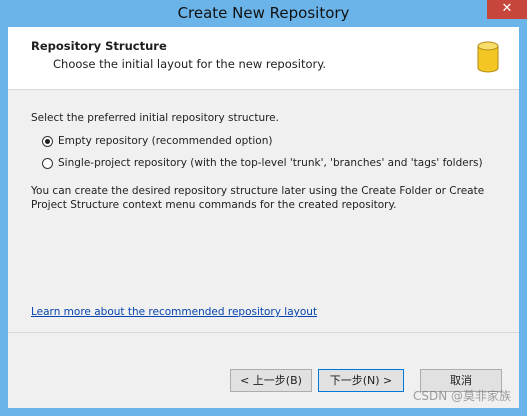 The width and height of the screenshot is (527, 416). I want to click on page-title: Repository Structure, so click(99, 46).